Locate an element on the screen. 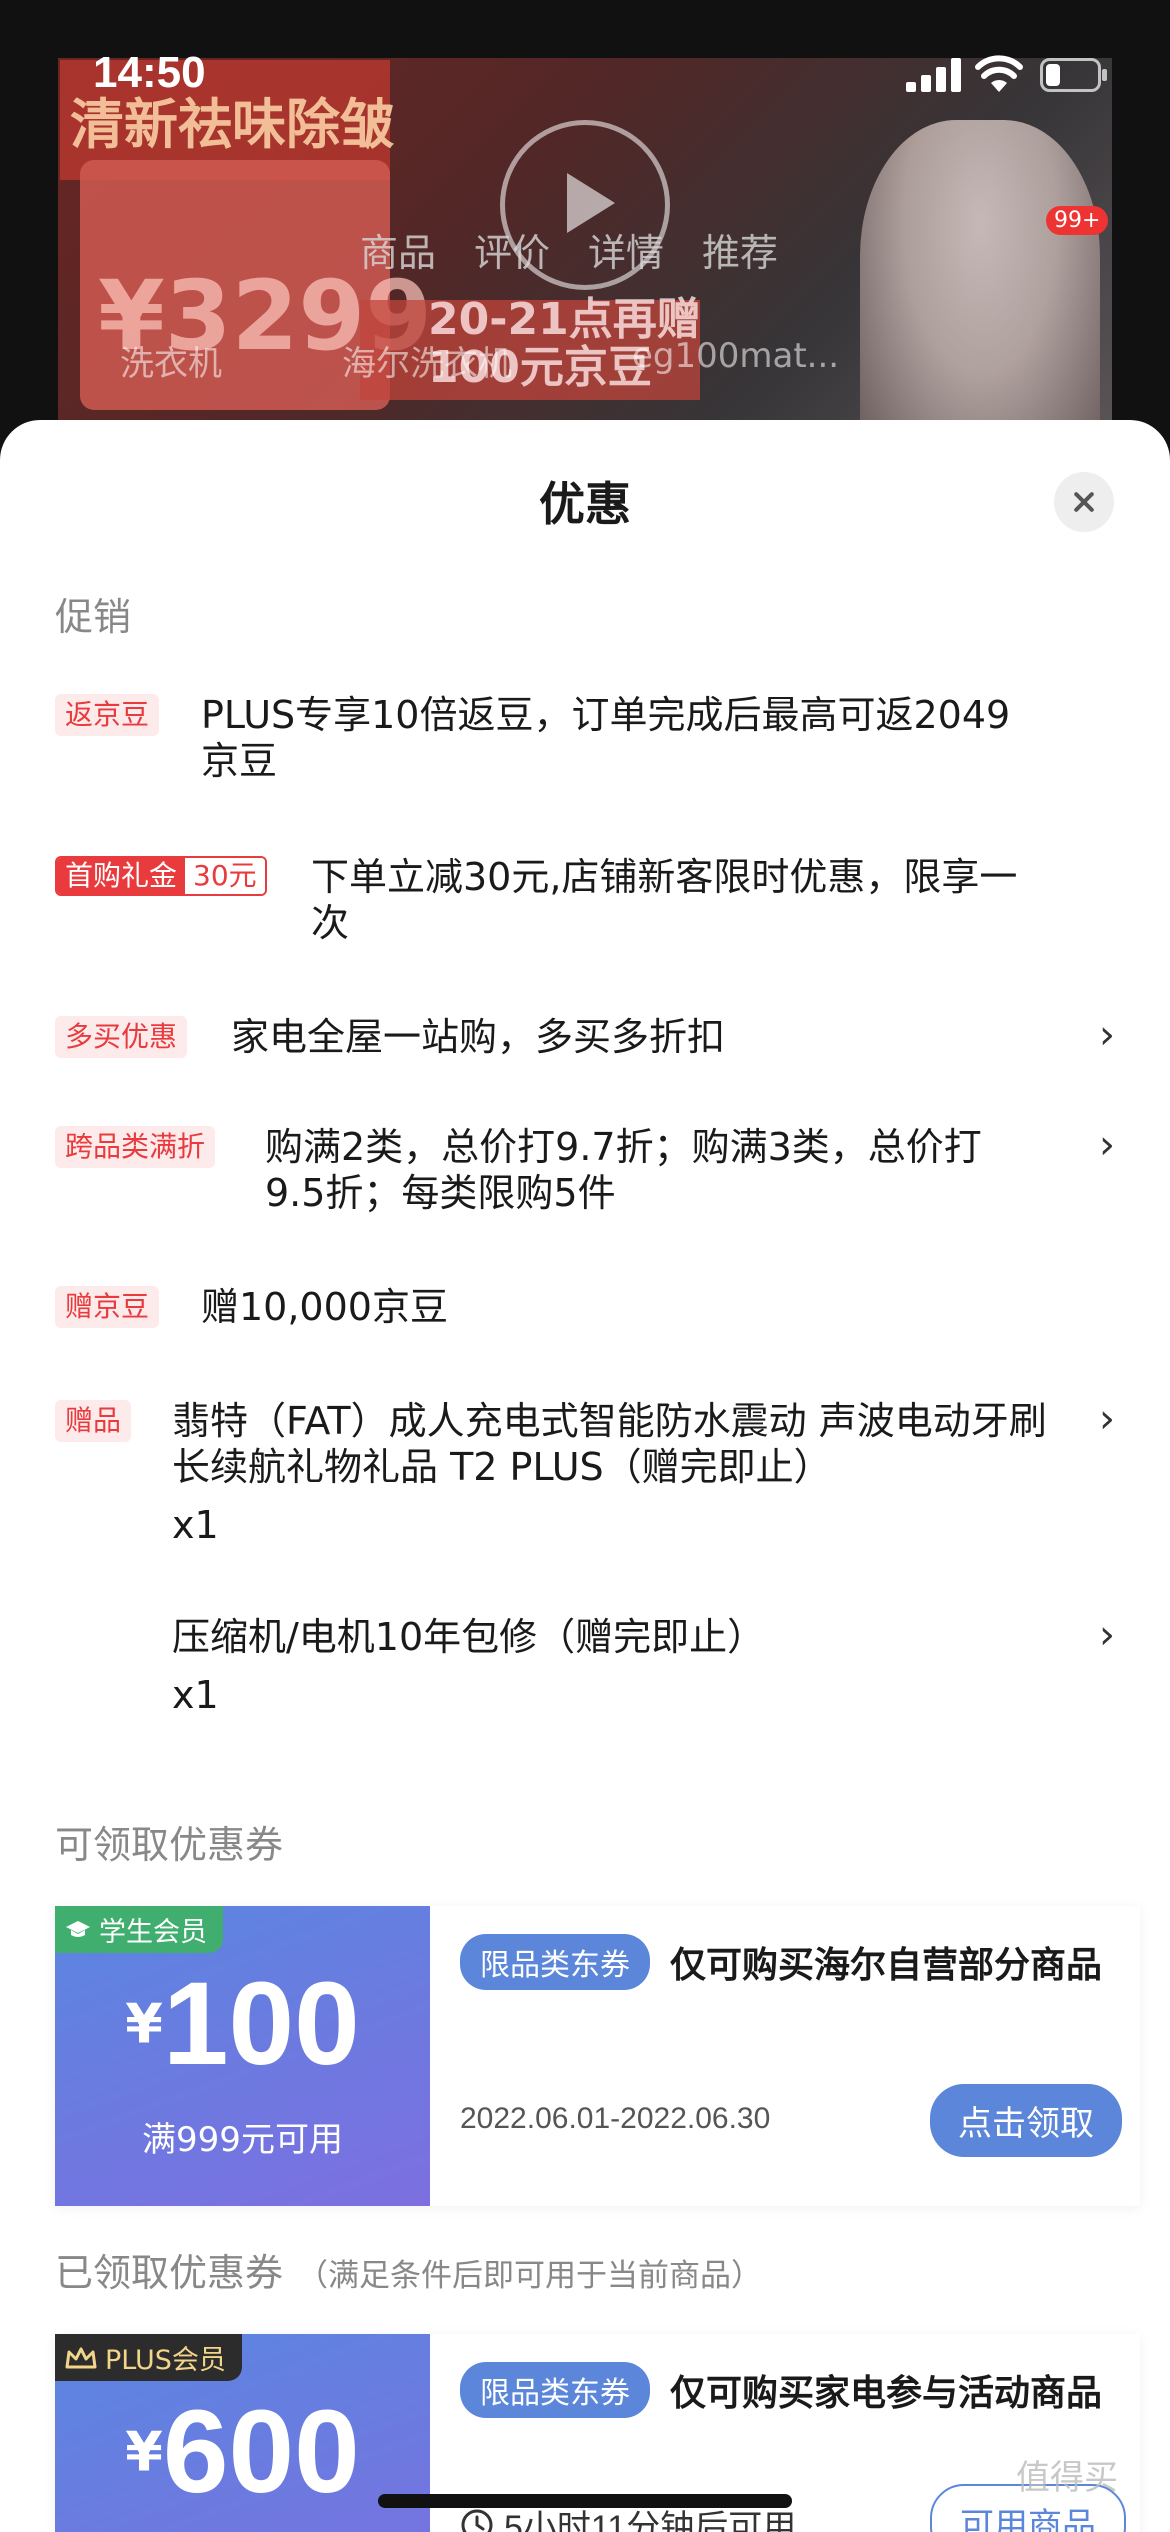 The width and height of the screenshot is (1170, 2532). coupon-member-badge: 学生会员 is located at coordinates (139, 1929).